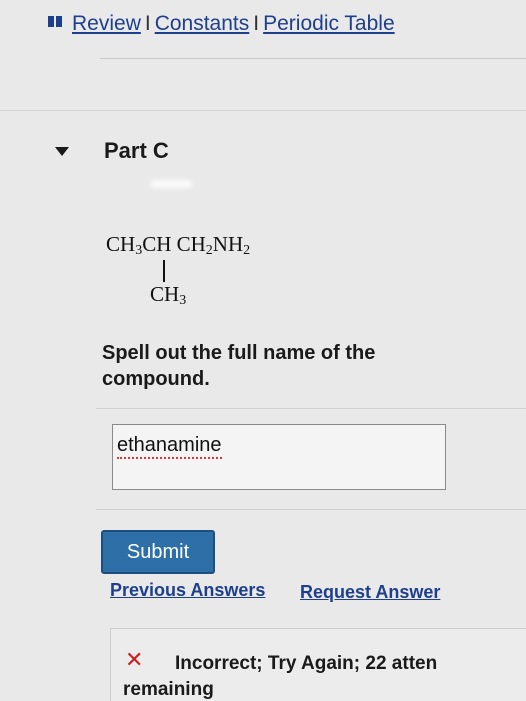  Describe the element at coordinates (178, 245) in the screenshot. I see `formula-main-chain: CH3CH CH2NH2` at that location.